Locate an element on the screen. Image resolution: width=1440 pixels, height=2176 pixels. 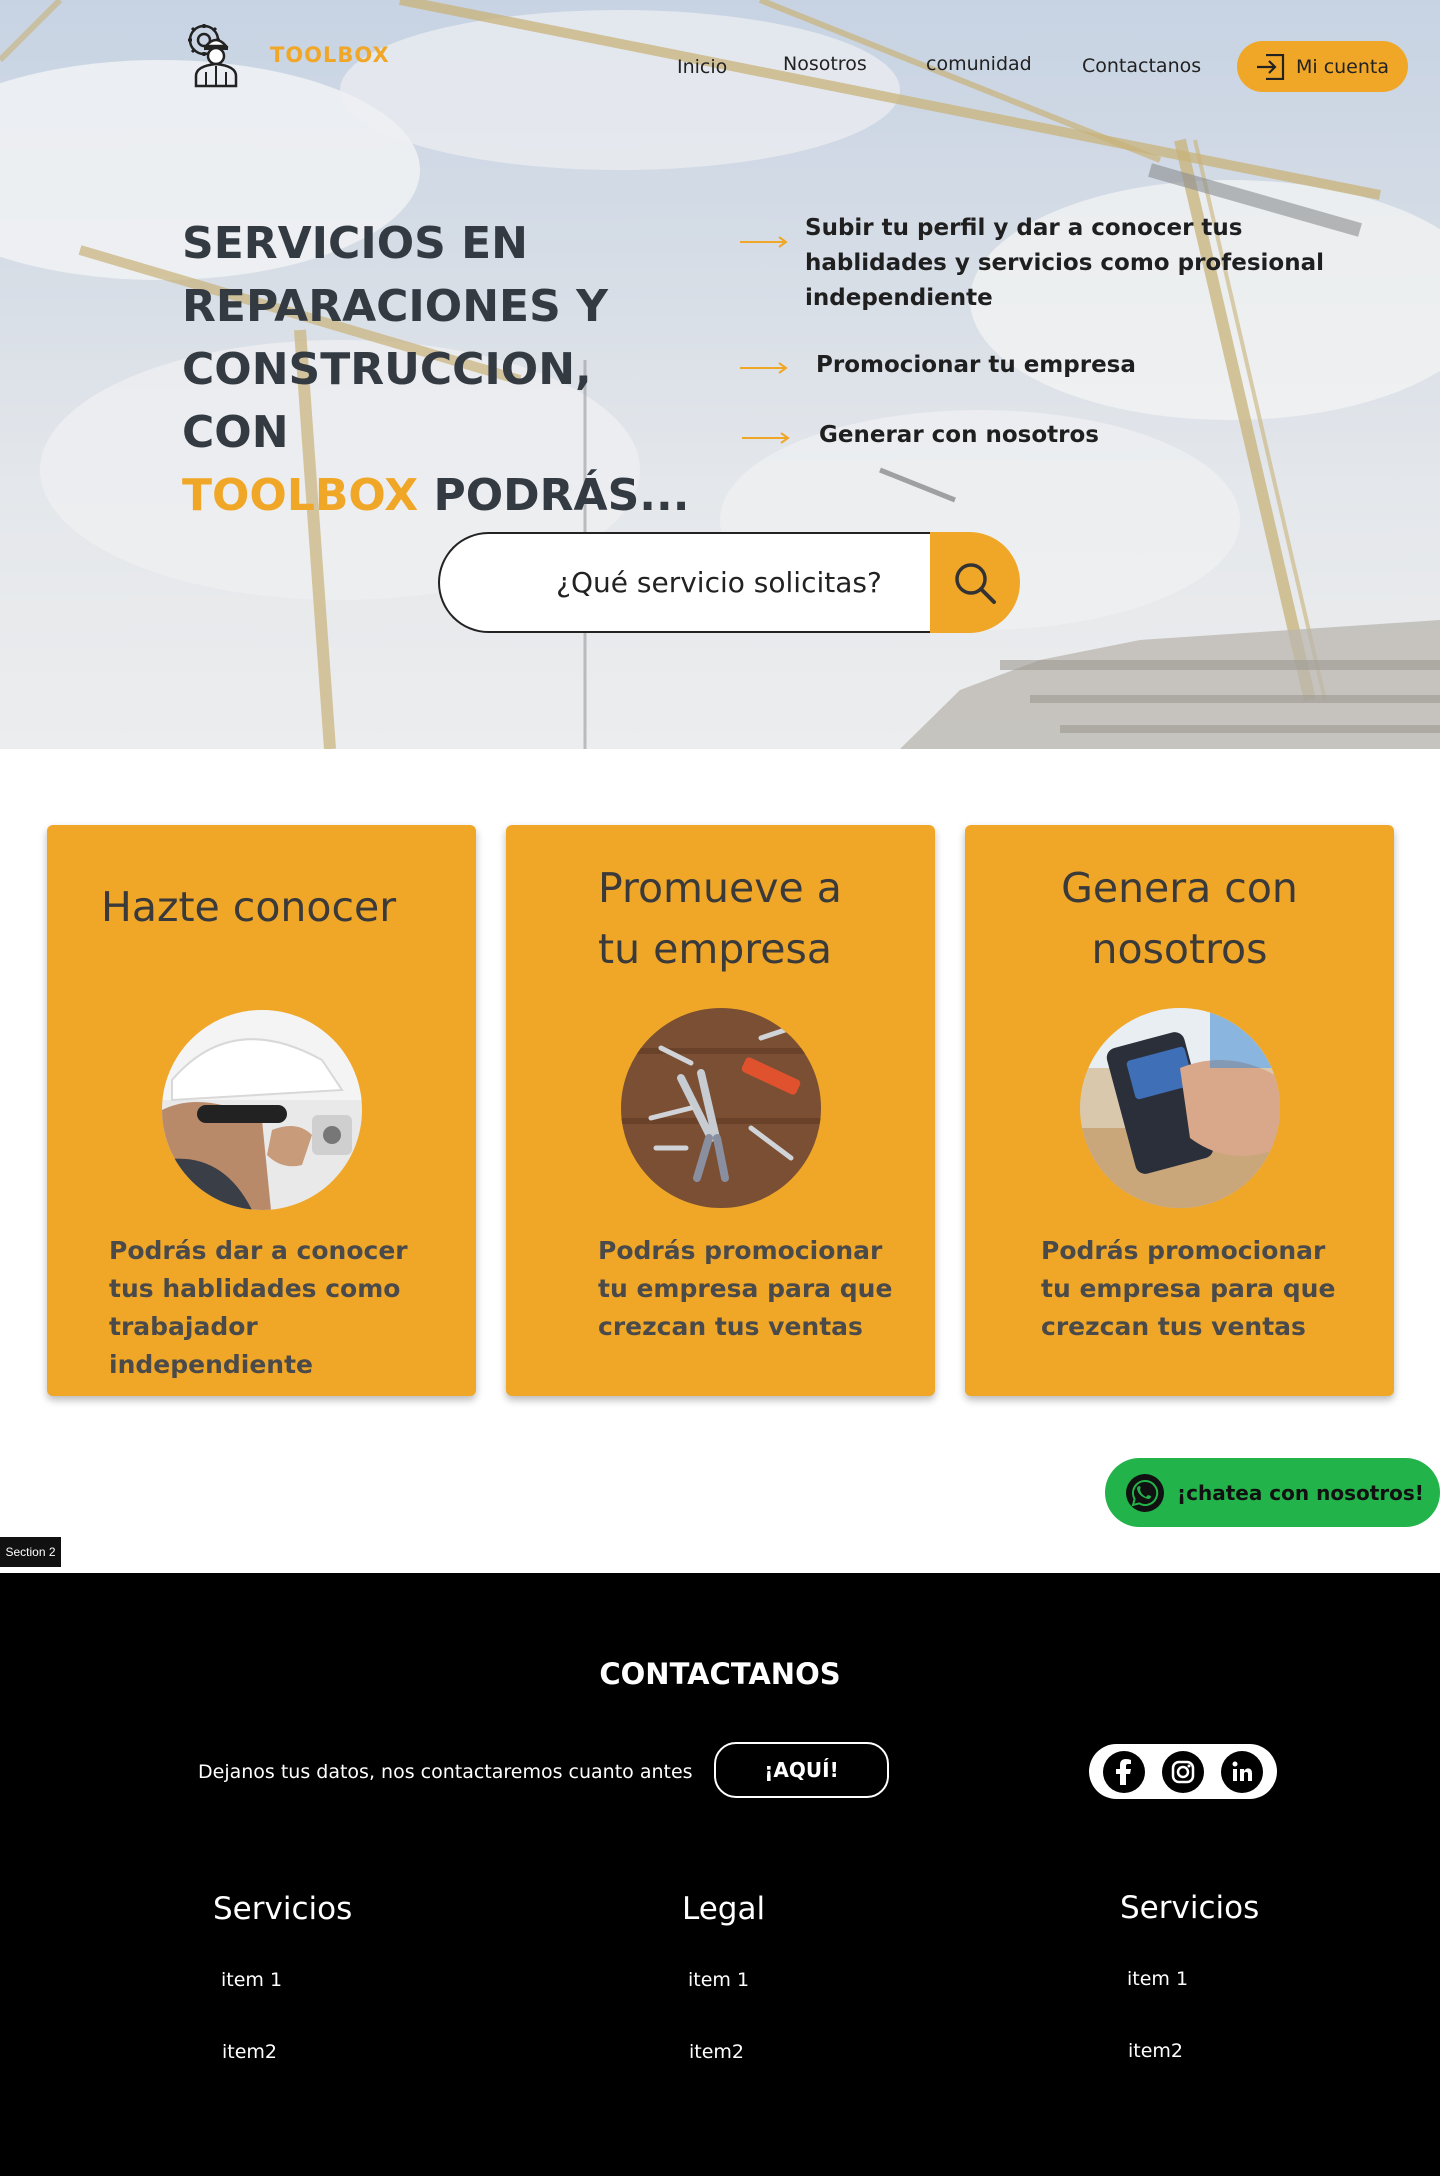
brand-name: TOOLBOX is located at coordinates (330, 55).